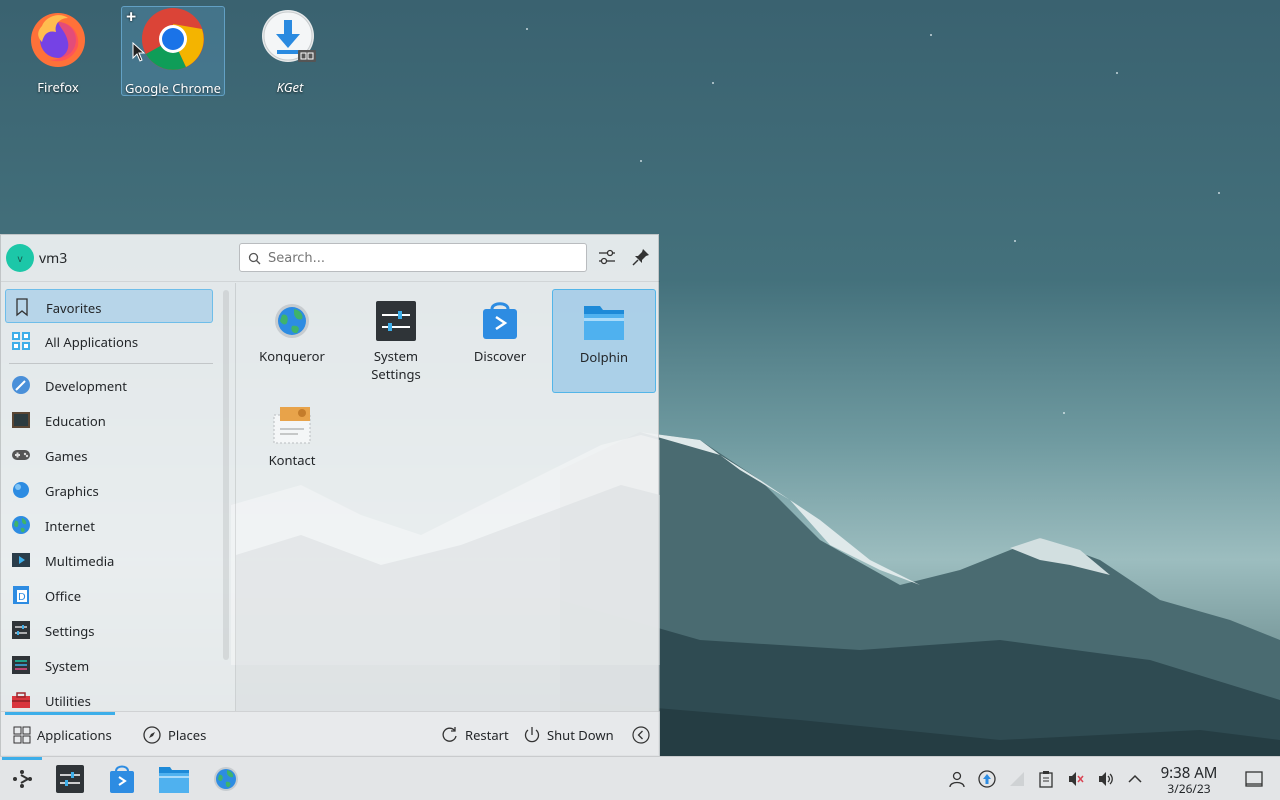 Image resolution: width=1280 pixels, height=800 pixels. I want to click on category-label: Favorites, so click(74, 308).